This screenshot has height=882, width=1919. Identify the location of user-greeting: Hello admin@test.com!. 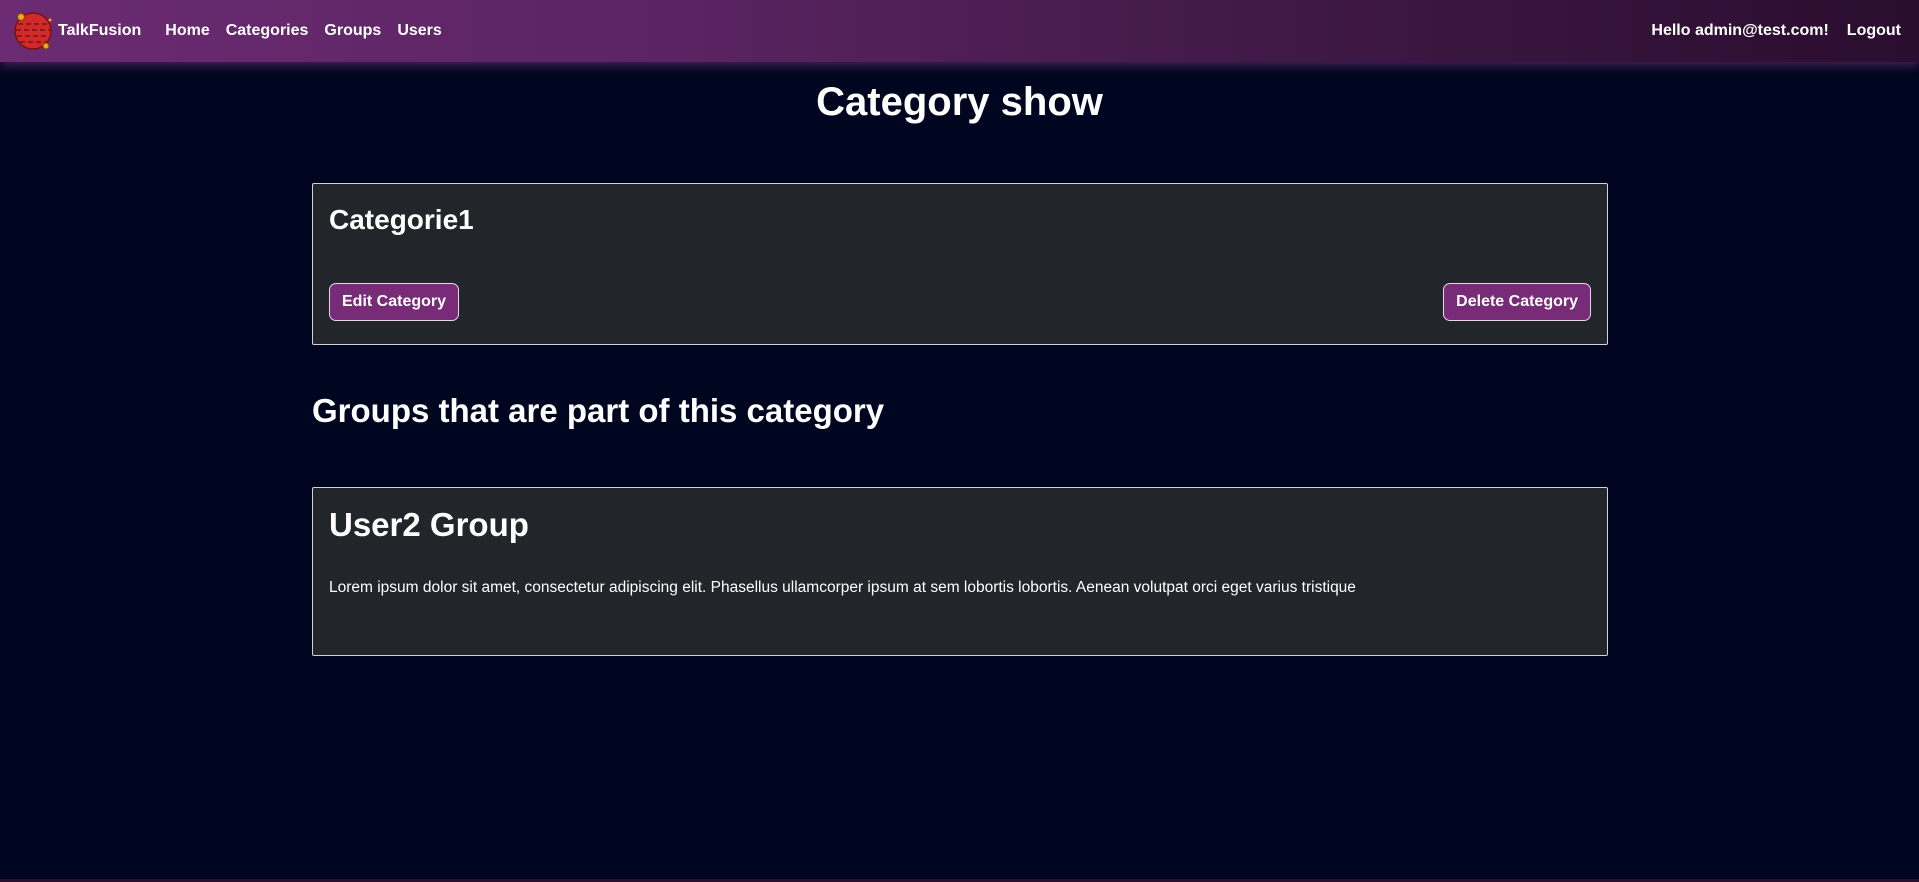
(1740, 30).